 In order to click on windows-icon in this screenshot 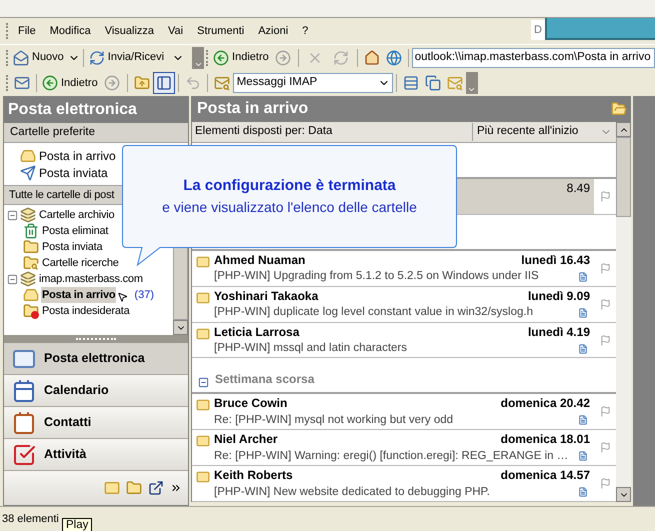, I will do `click(432, 83)`.